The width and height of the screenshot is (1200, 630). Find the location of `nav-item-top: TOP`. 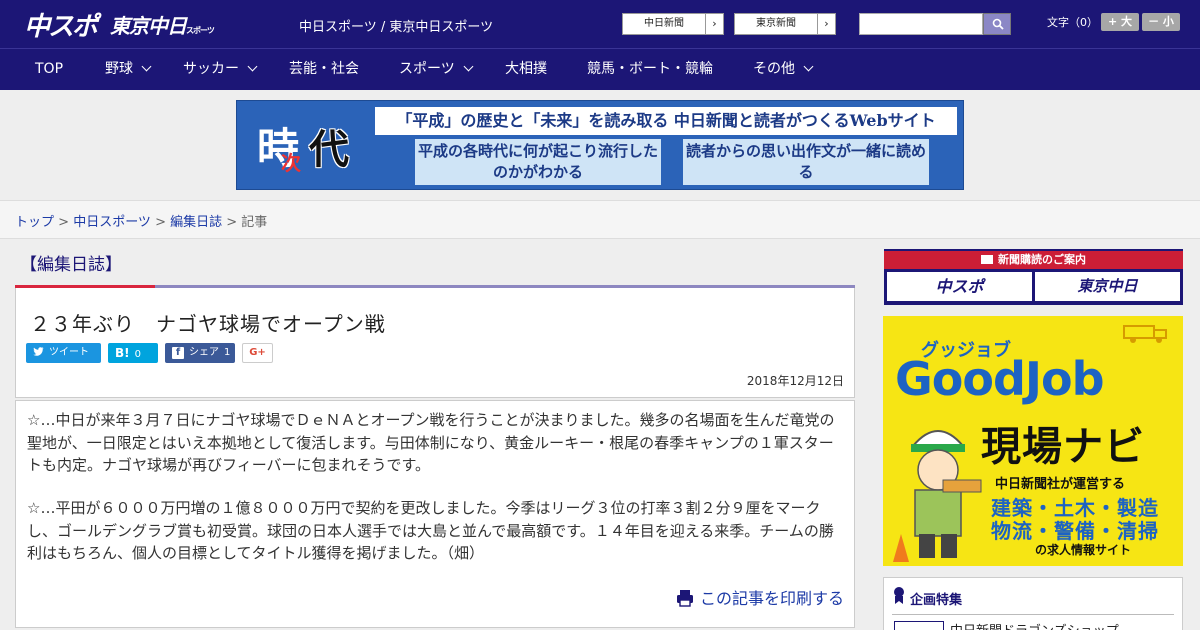

nav-item-top: TOP is located at coordinates (49, 69).